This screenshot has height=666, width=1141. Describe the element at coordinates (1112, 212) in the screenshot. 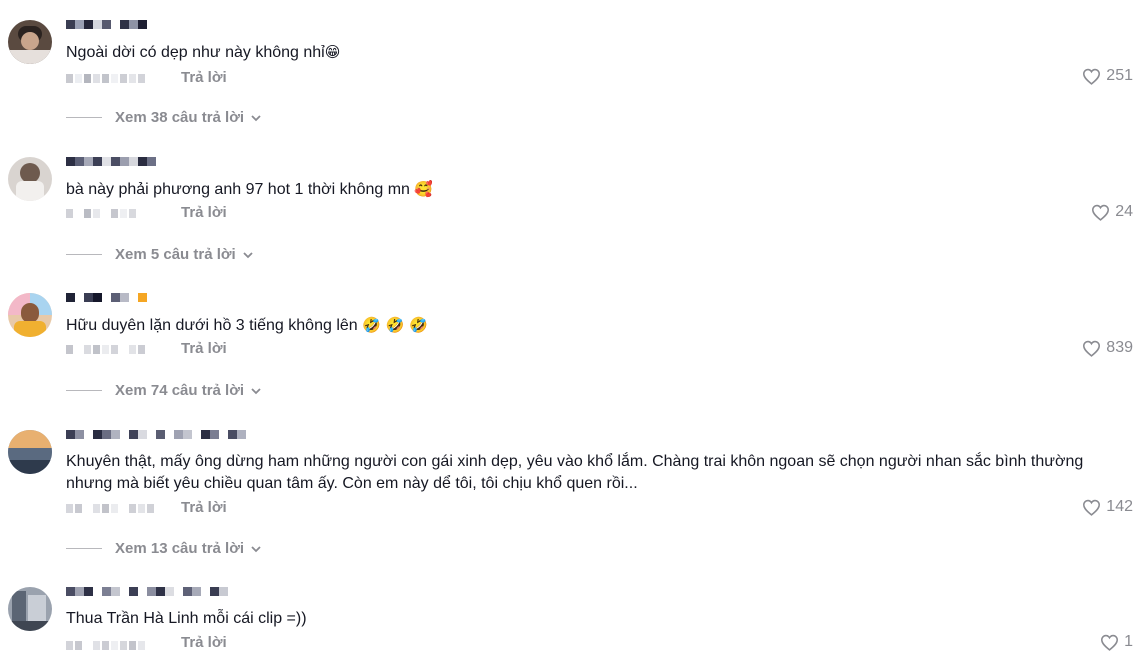

I see `like-button: 24` at that location.